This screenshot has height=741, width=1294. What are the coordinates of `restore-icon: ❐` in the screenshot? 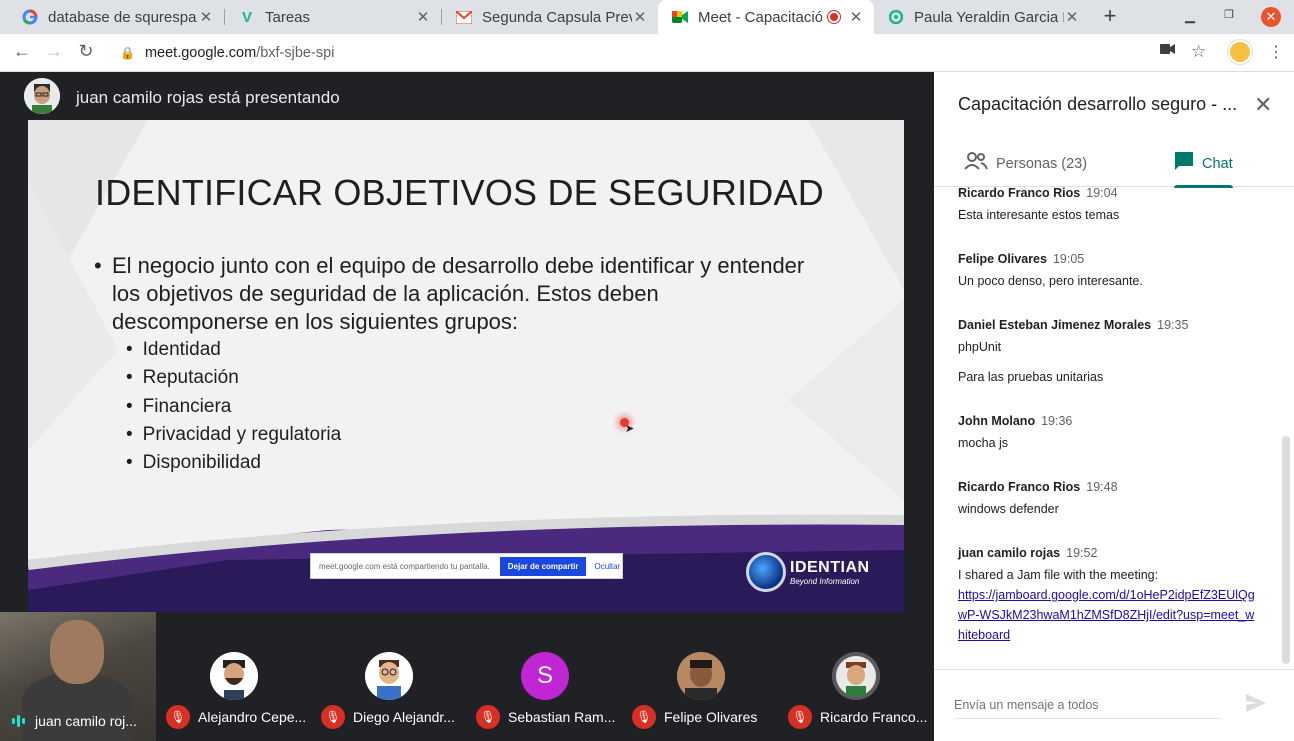 It's located at (1229, 14).